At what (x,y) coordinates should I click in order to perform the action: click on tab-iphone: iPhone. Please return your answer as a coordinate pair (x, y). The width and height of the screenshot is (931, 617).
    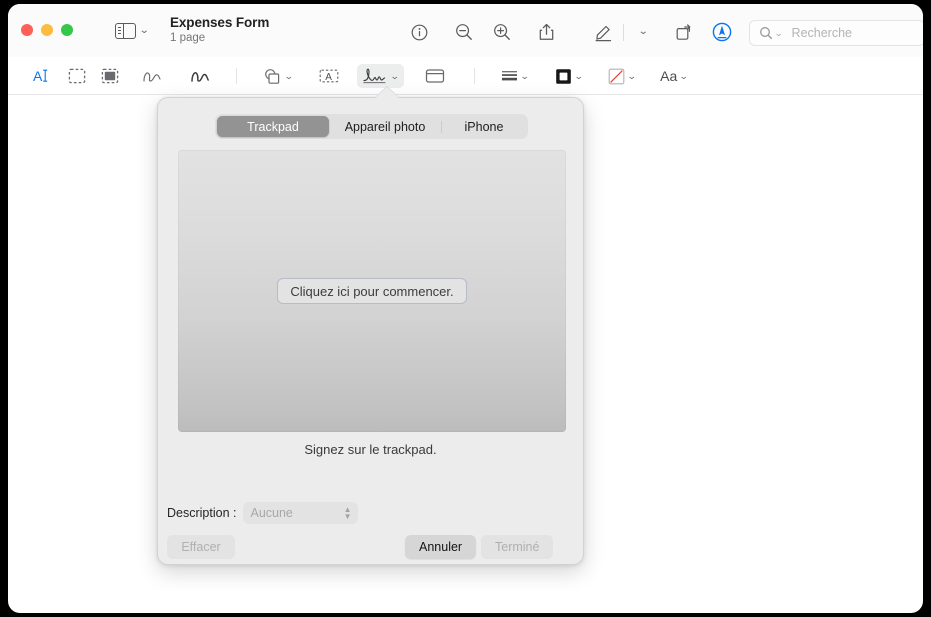
    Looking at the image, I should click on (484, 126).